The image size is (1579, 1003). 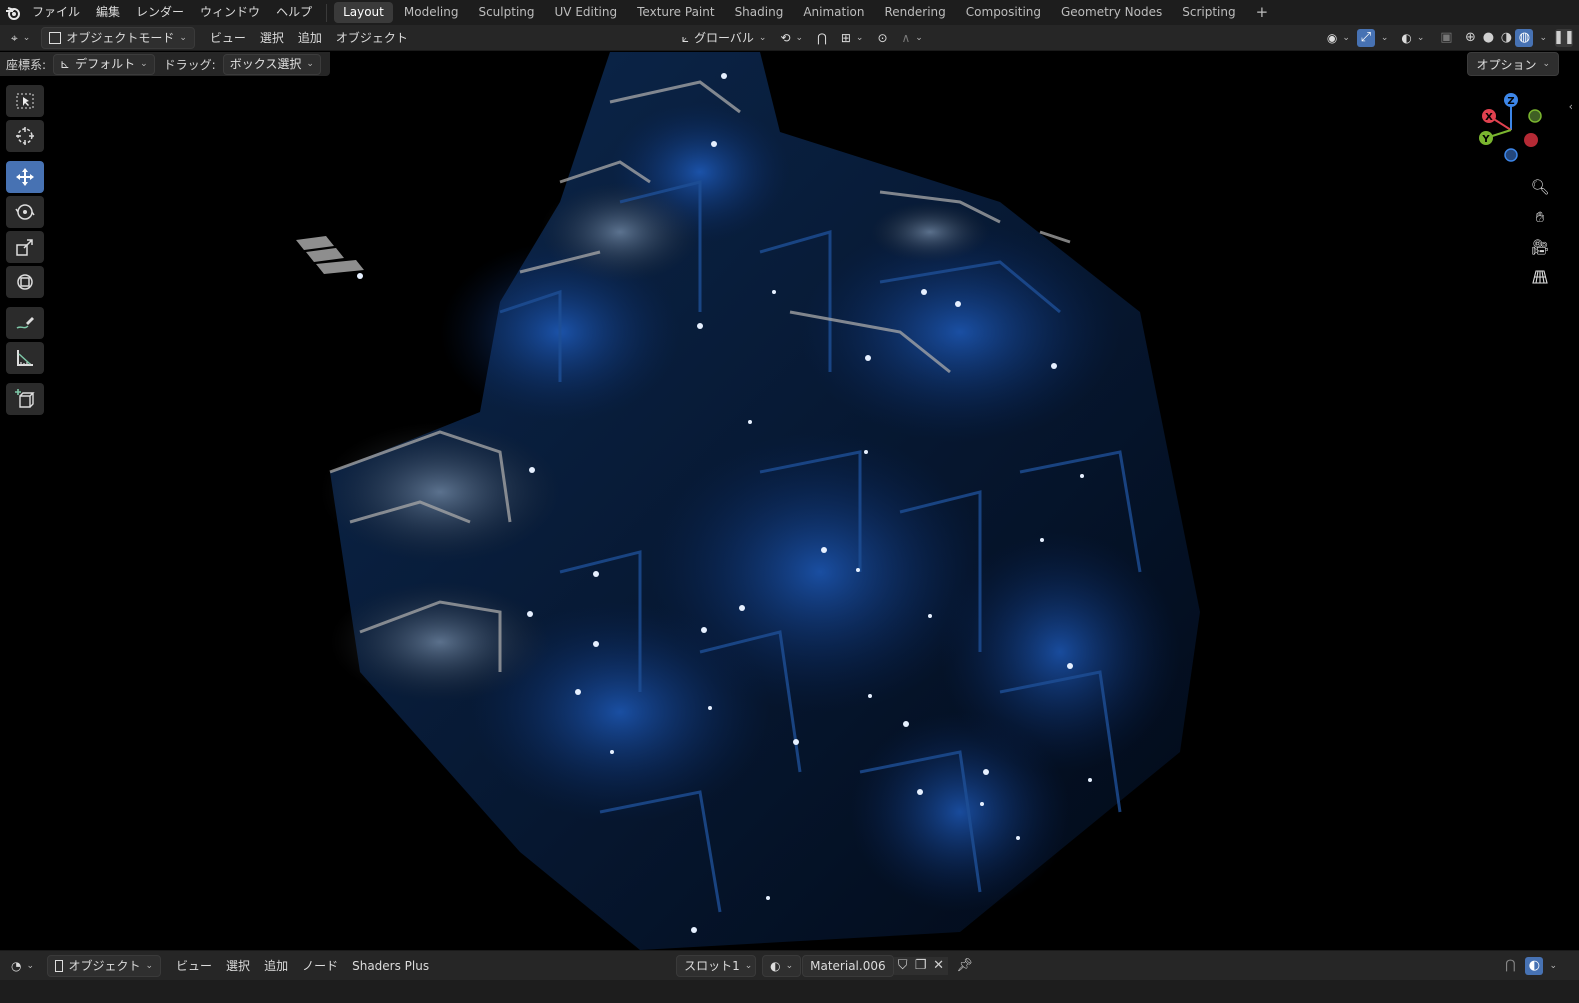 What do you see at coordinates (327, 12) in the screenshot?
I see `divider` at bounding box center [327, 12].